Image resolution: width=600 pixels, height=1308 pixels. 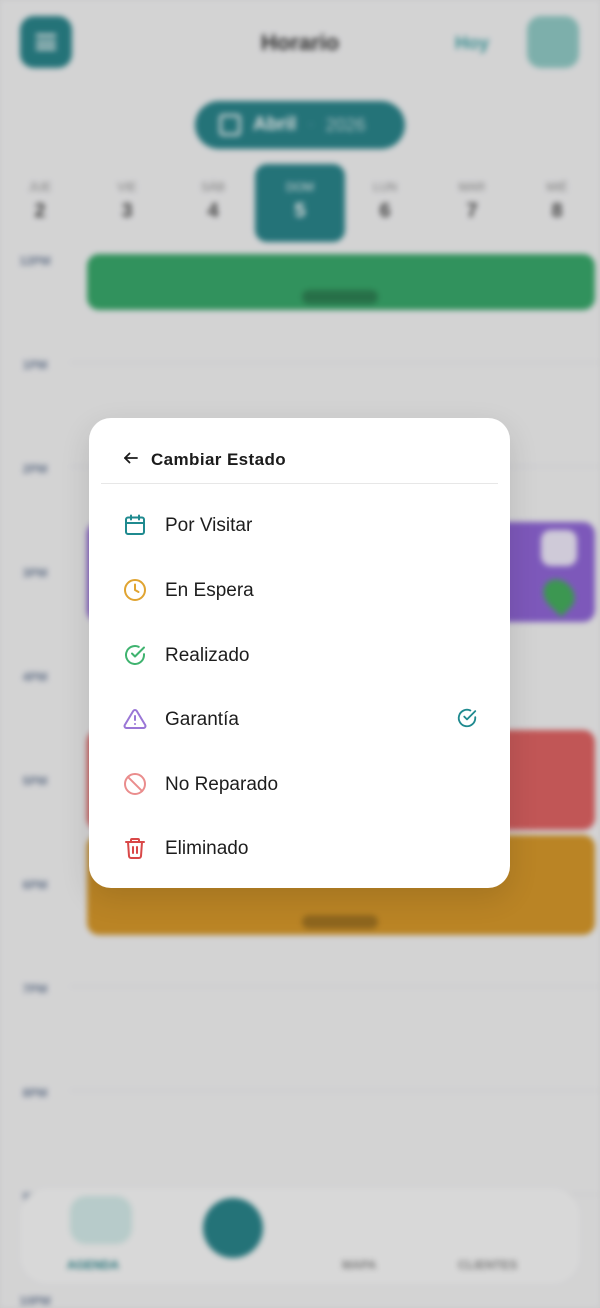 I want to click on trash-icon, so click(x=135, y=848).